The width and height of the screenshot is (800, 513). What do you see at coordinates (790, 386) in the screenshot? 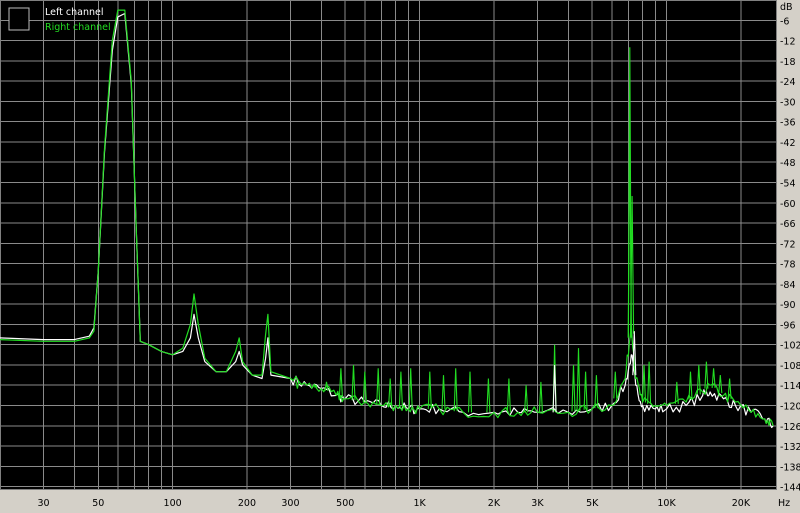
I see `y-tick-label: -114` at bounding box center [790, 386].